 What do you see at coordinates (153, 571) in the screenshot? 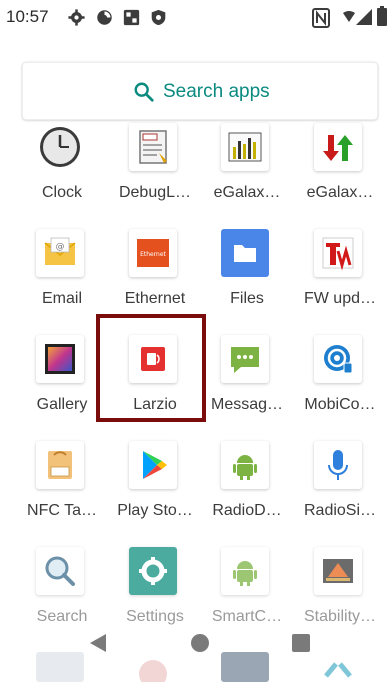
I see `gear-icon` at bounding box center [153, 571].